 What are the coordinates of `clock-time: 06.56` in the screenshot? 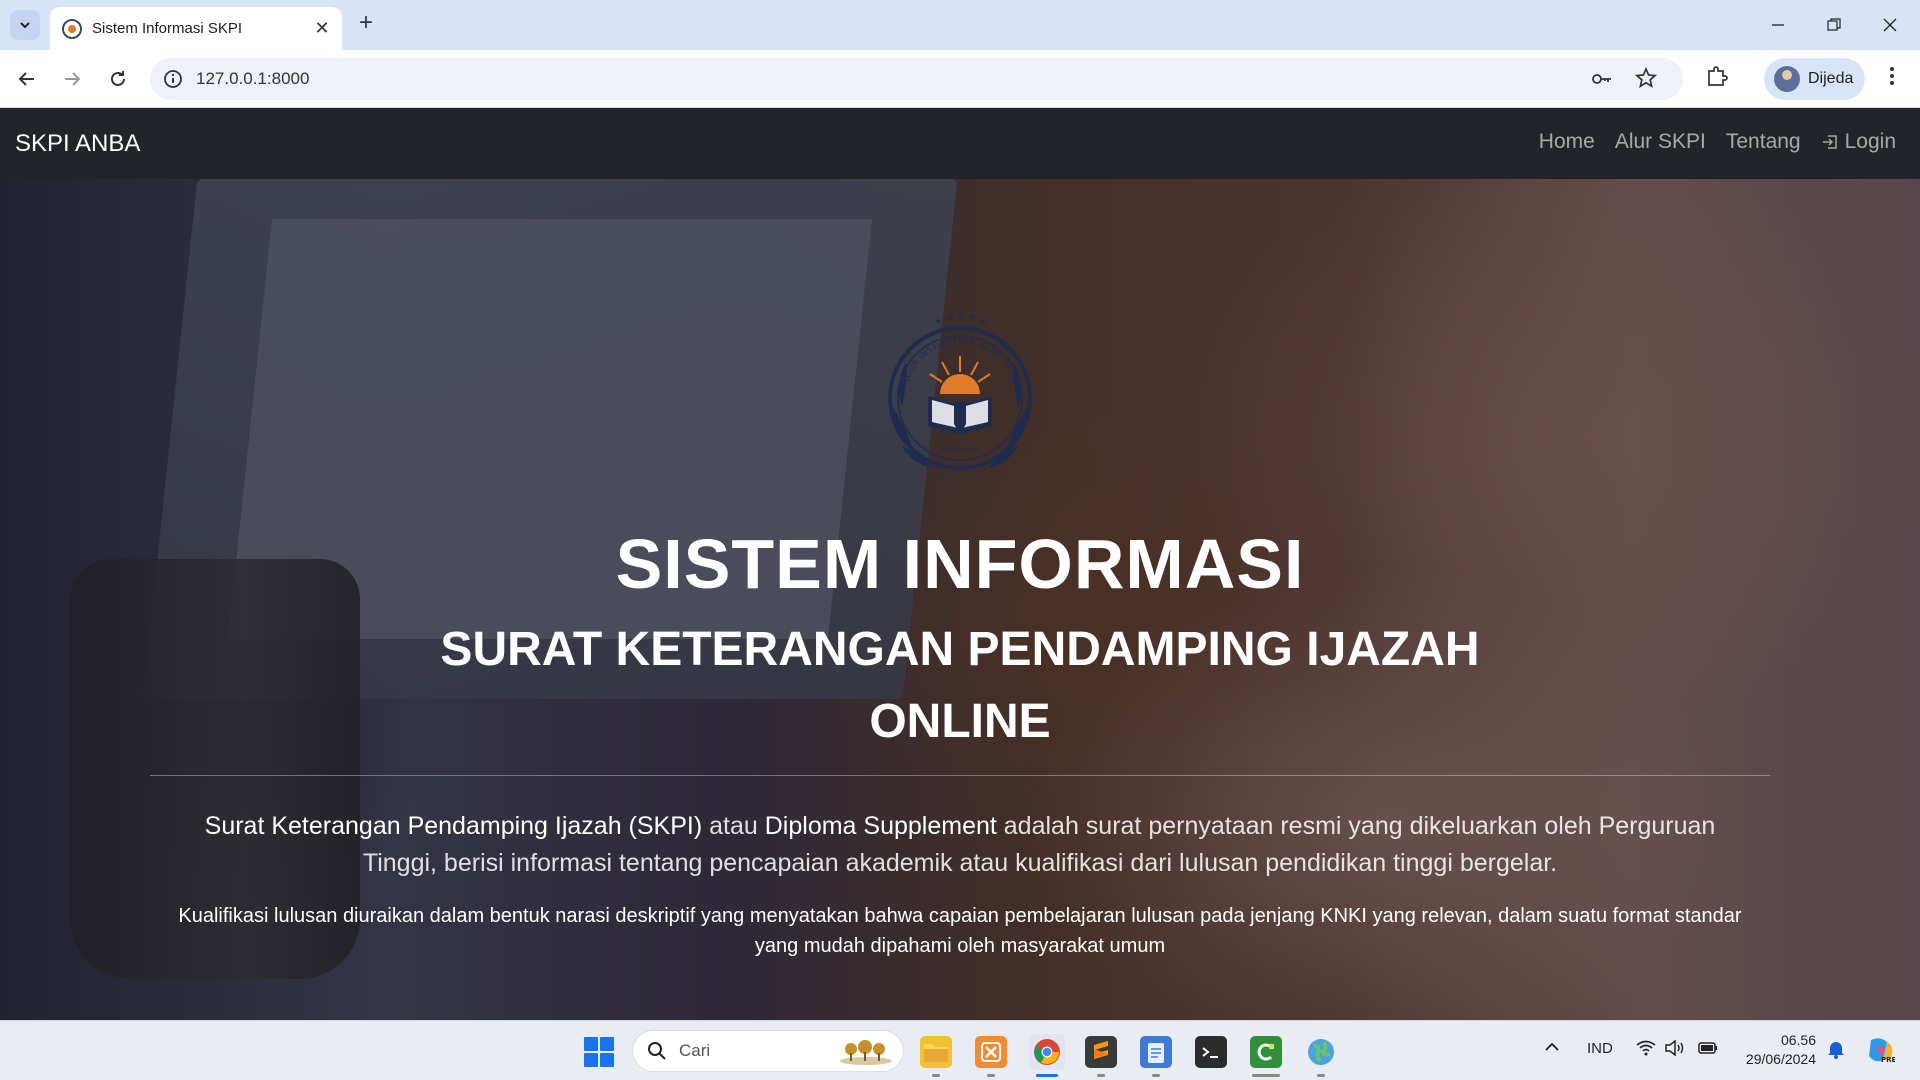 It's located at (1798, 1040).